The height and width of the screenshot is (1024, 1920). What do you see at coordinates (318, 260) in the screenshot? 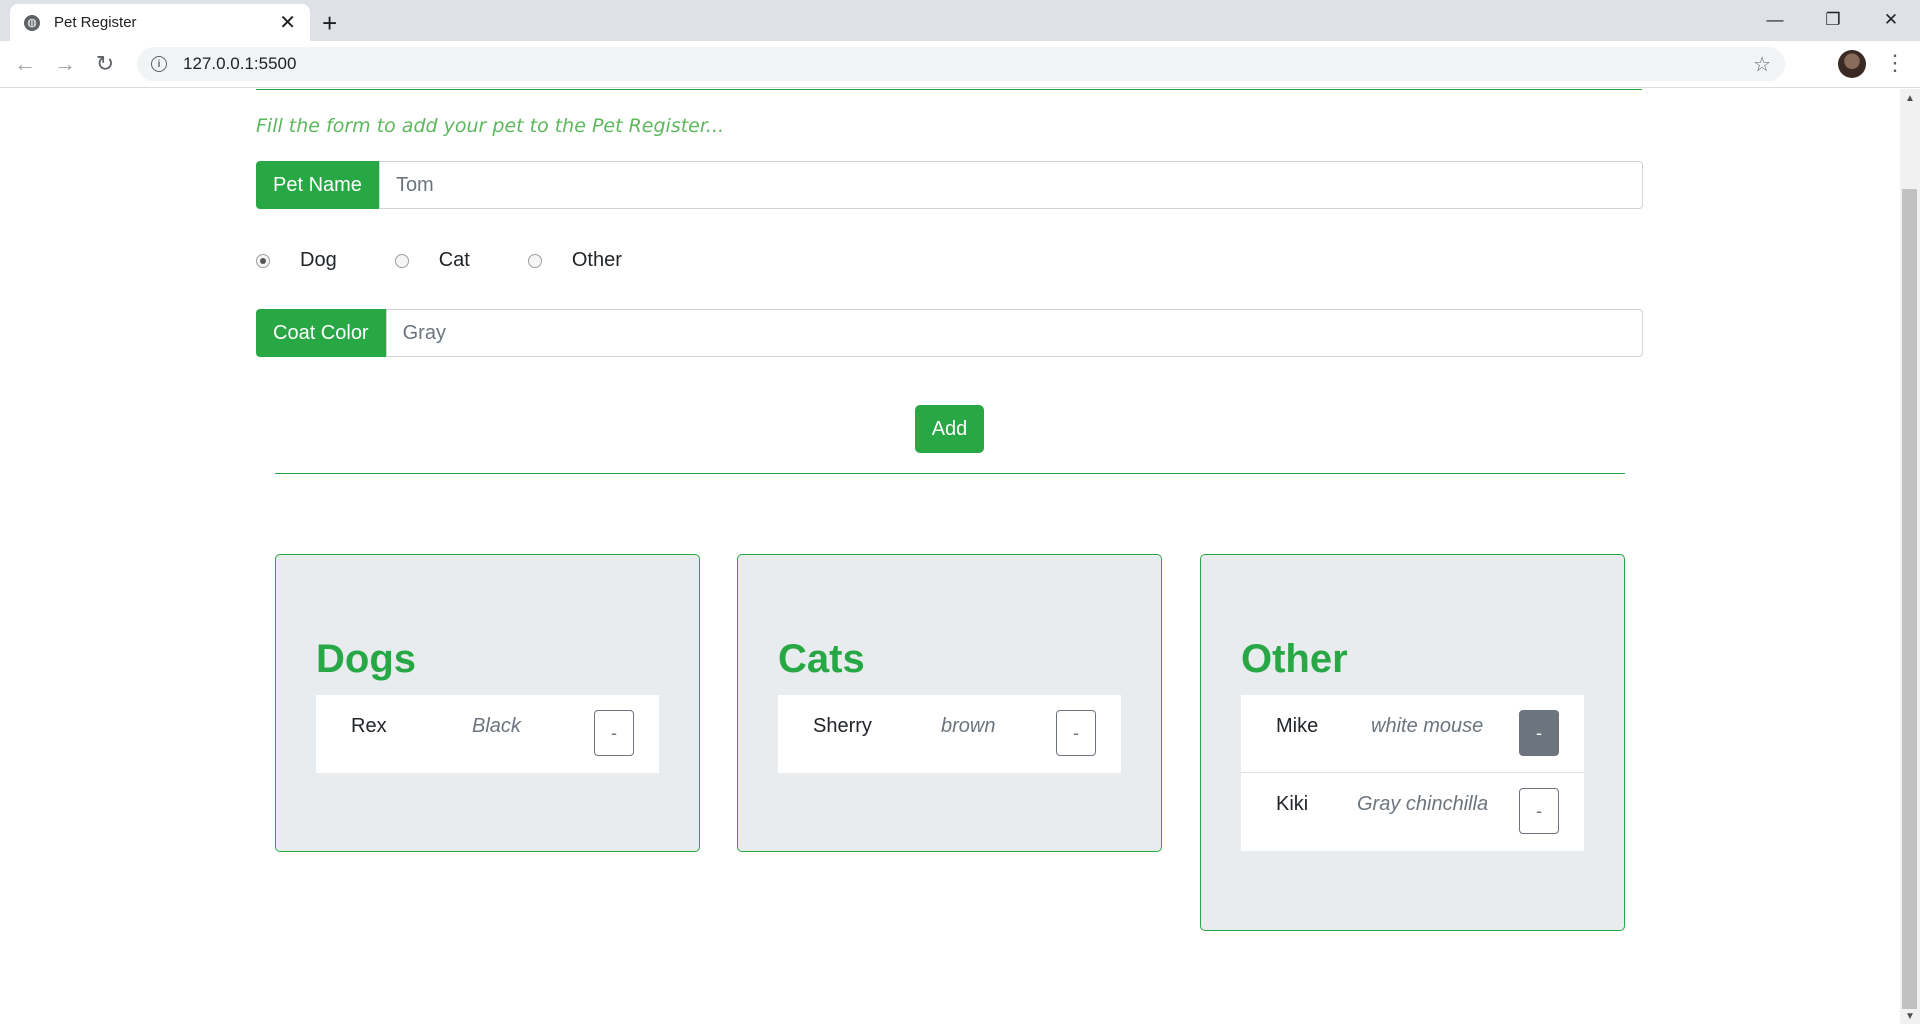
I see `radio-label: Dog` at bounding box center [318, 260].